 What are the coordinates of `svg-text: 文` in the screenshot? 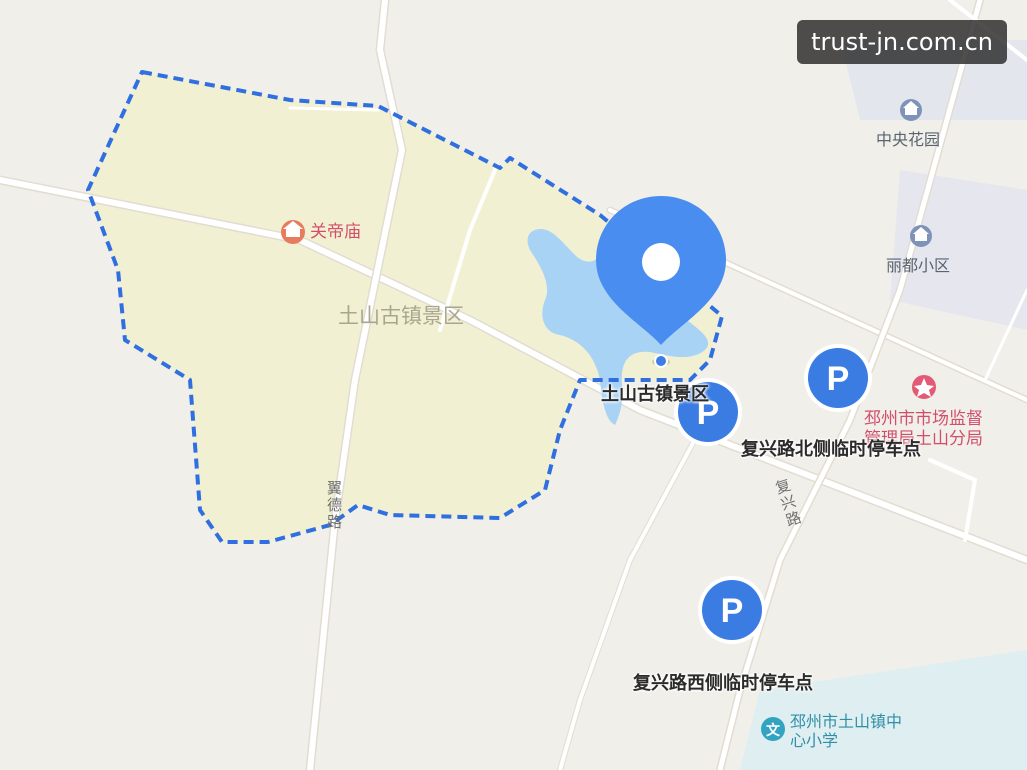 It's located at (773, 730).